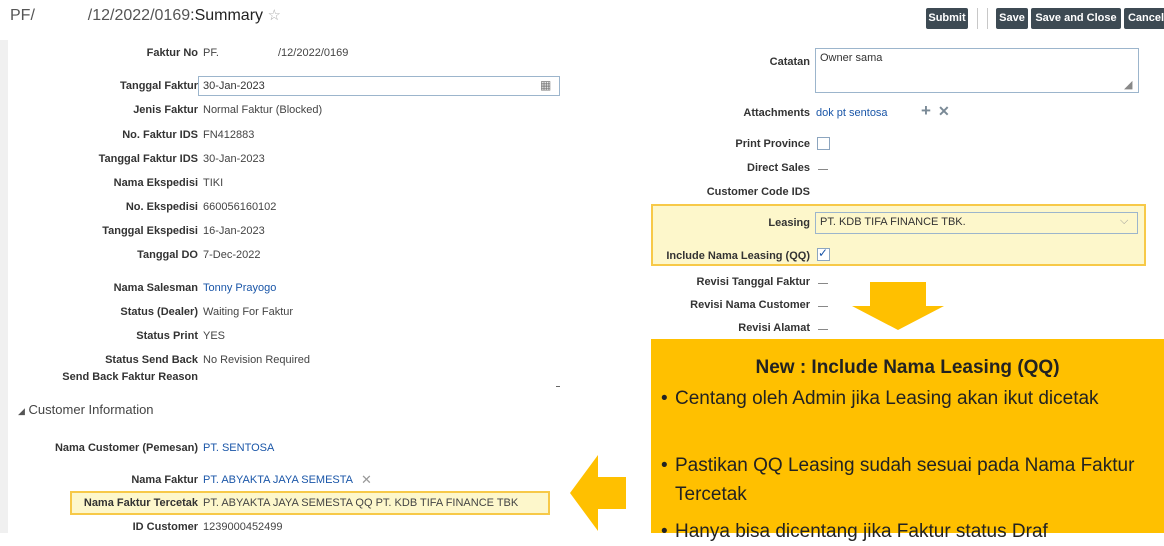  I want to click on page-name: Summary, so click(229, 15).